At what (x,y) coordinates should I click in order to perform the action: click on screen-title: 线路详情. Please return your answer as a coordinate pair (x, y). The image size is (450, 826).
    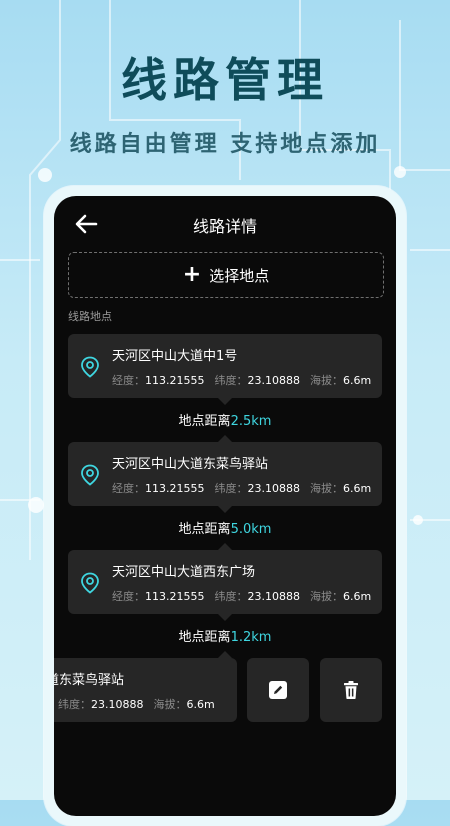
    Looking at the image, I should click on (224, 226).